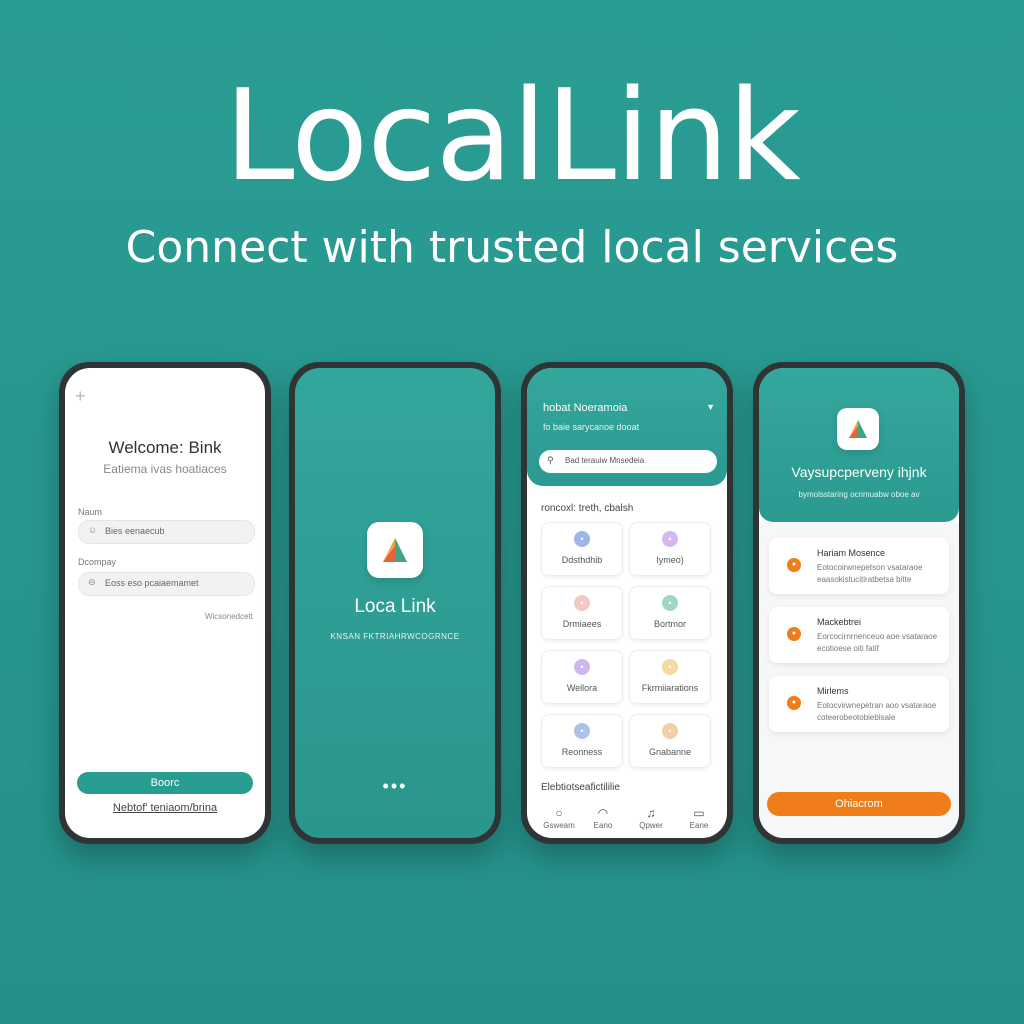  What do you see at coordinates (859, 804) in the screenshot?
I see `book-button: Ohiacrom` at bounding box center [859, 804].